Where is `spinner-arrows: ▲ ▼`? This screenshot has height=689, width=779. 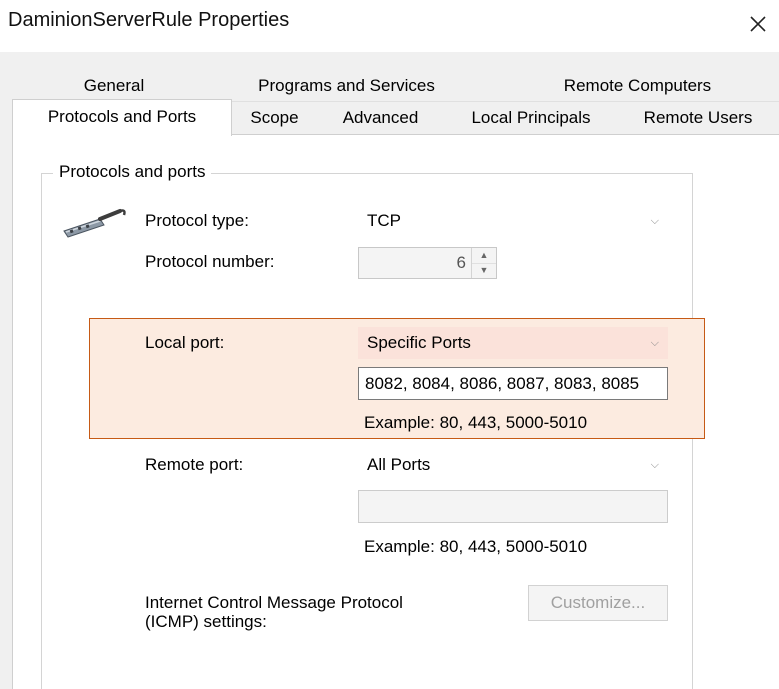
spinner-arrows: ▲ ▼ is located at coordinates (483, 263).